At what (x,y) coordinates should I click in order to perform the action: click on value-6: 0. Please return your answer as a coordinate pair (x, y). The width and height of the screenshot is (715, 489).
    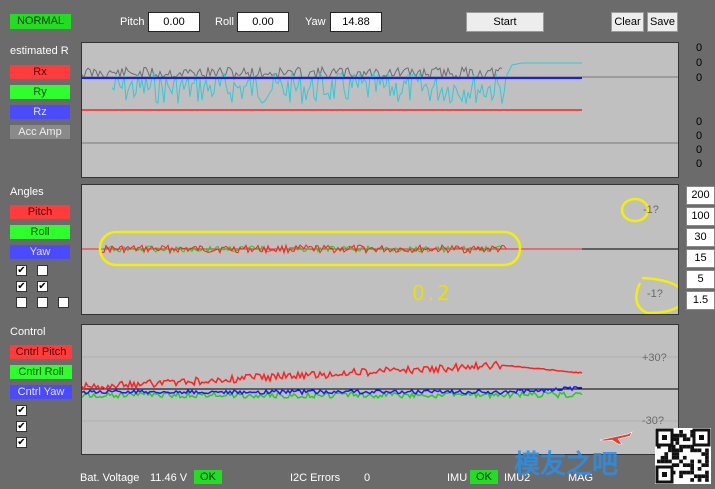
    Looking at the image, I should click on (699, 164).